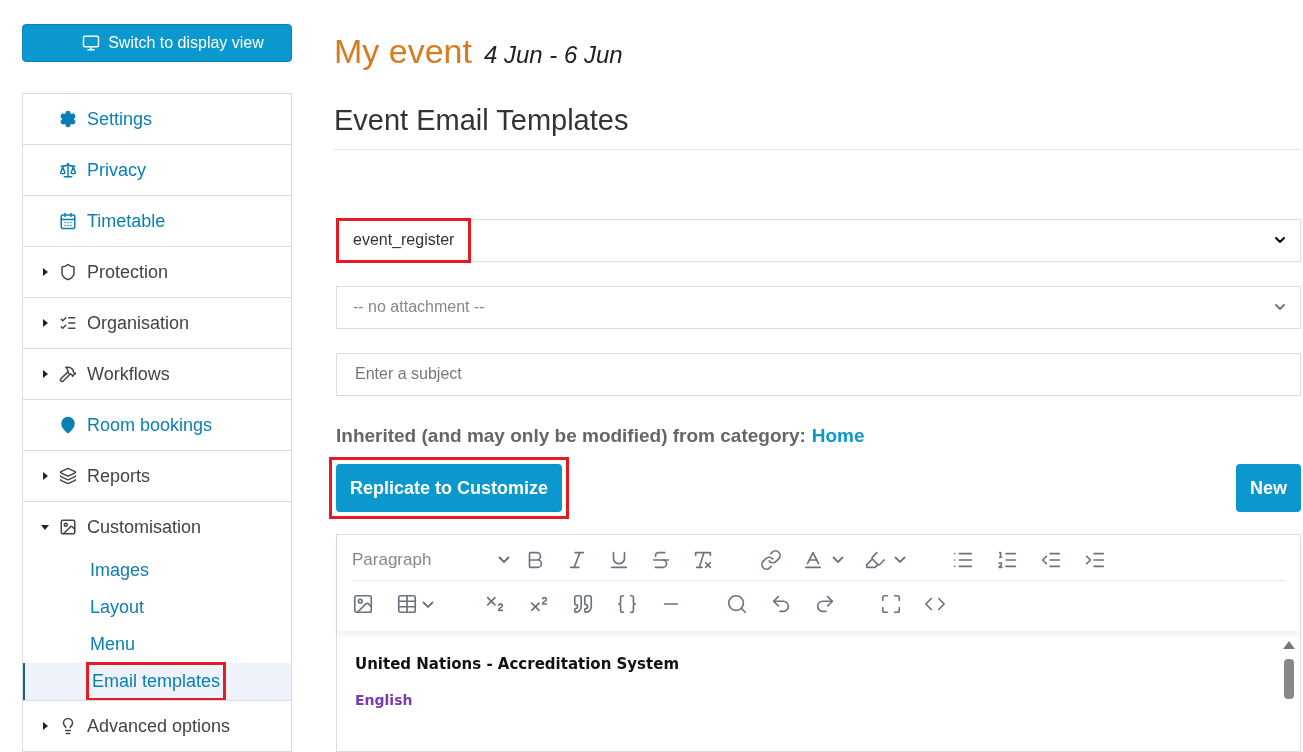 The image size is (1303, 752). What do you see at coordinates (68, 374) in the screenshot?
I see `hammer-icon` at bounding box center [68, 374].